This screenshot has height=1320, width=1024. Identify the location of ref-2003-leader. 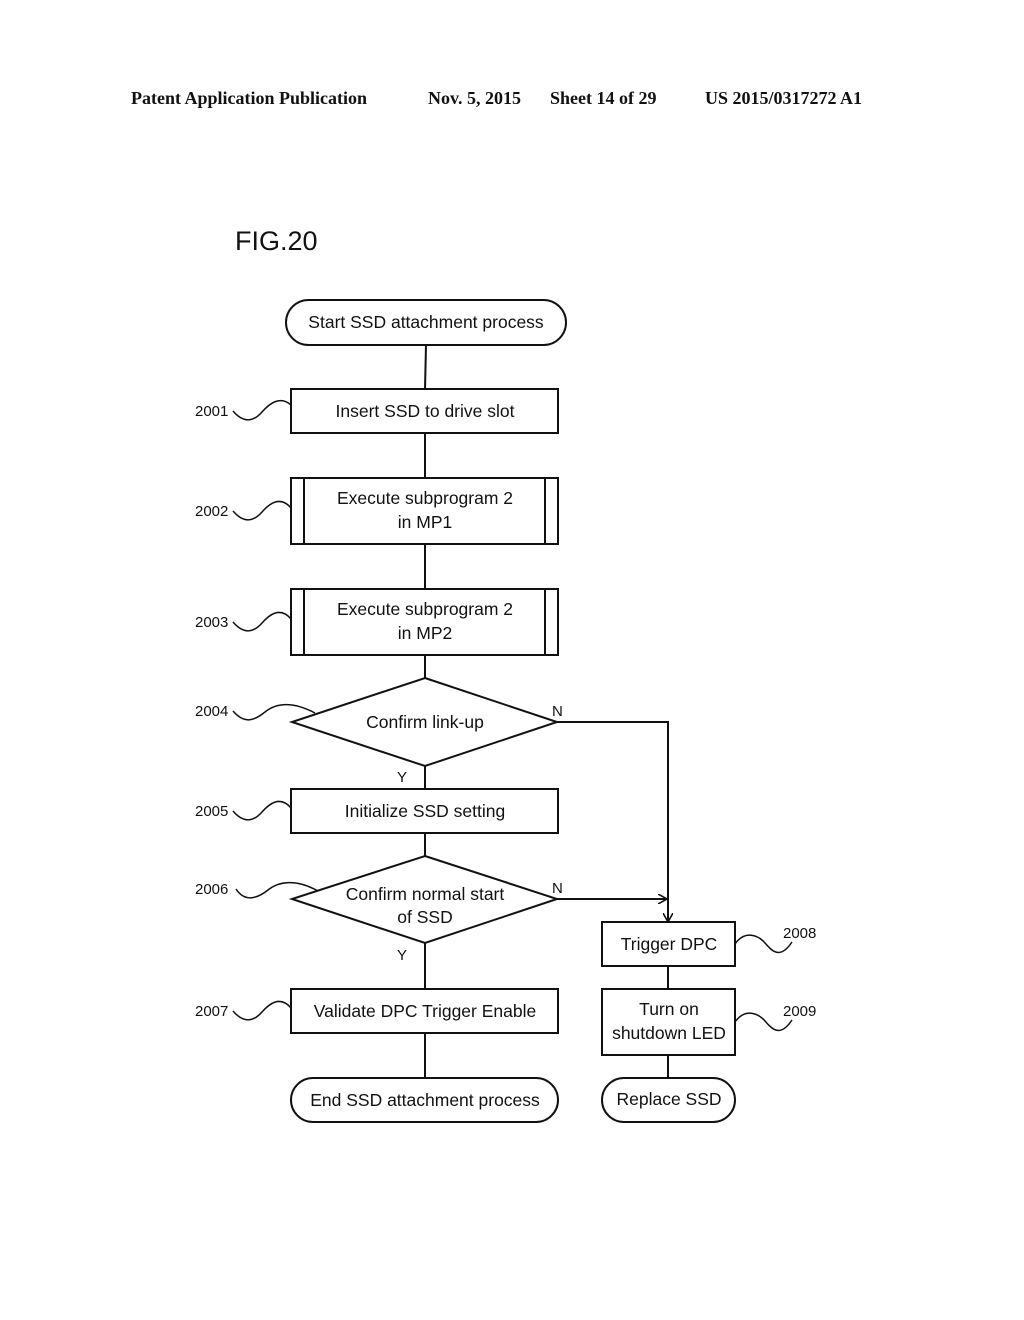
(262, 621).